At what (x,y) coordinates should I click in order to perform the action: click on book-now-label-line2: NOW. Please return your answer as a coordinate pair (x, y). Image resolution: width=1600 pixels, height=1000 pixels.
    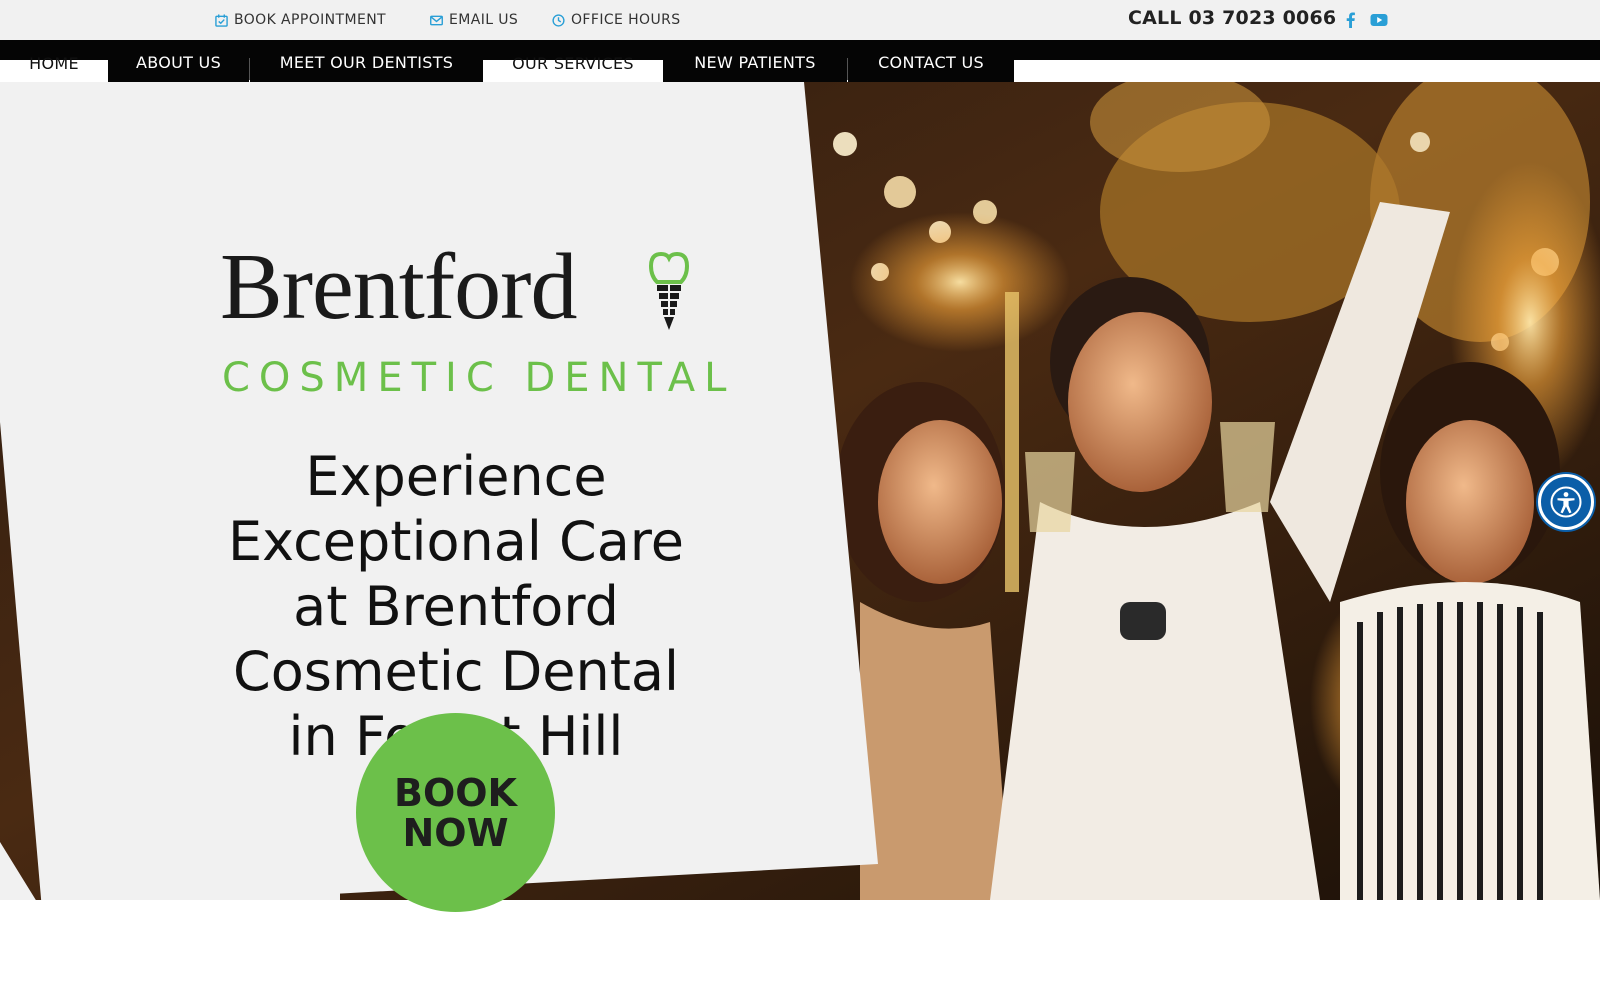
    Looking at the image, I should click on (455, 832).